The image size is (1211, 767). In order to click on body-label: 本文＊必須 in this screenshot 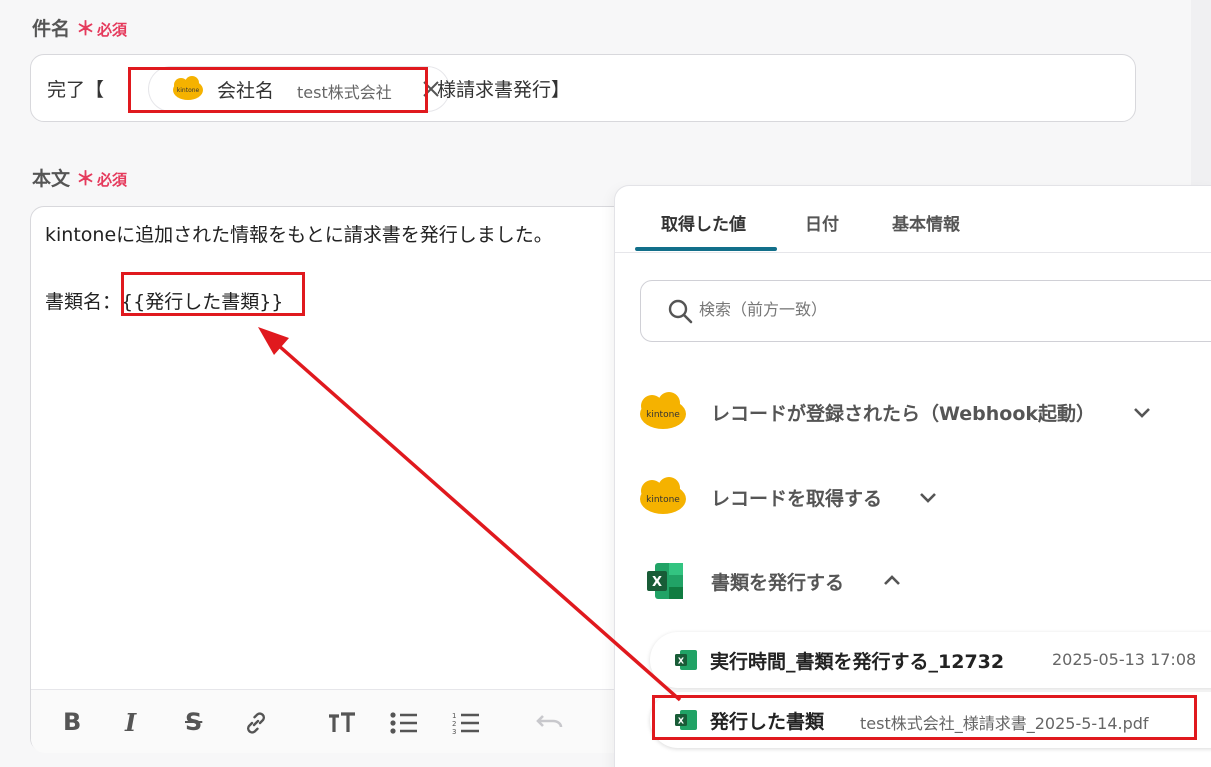, I will do `click(79, 177)`.